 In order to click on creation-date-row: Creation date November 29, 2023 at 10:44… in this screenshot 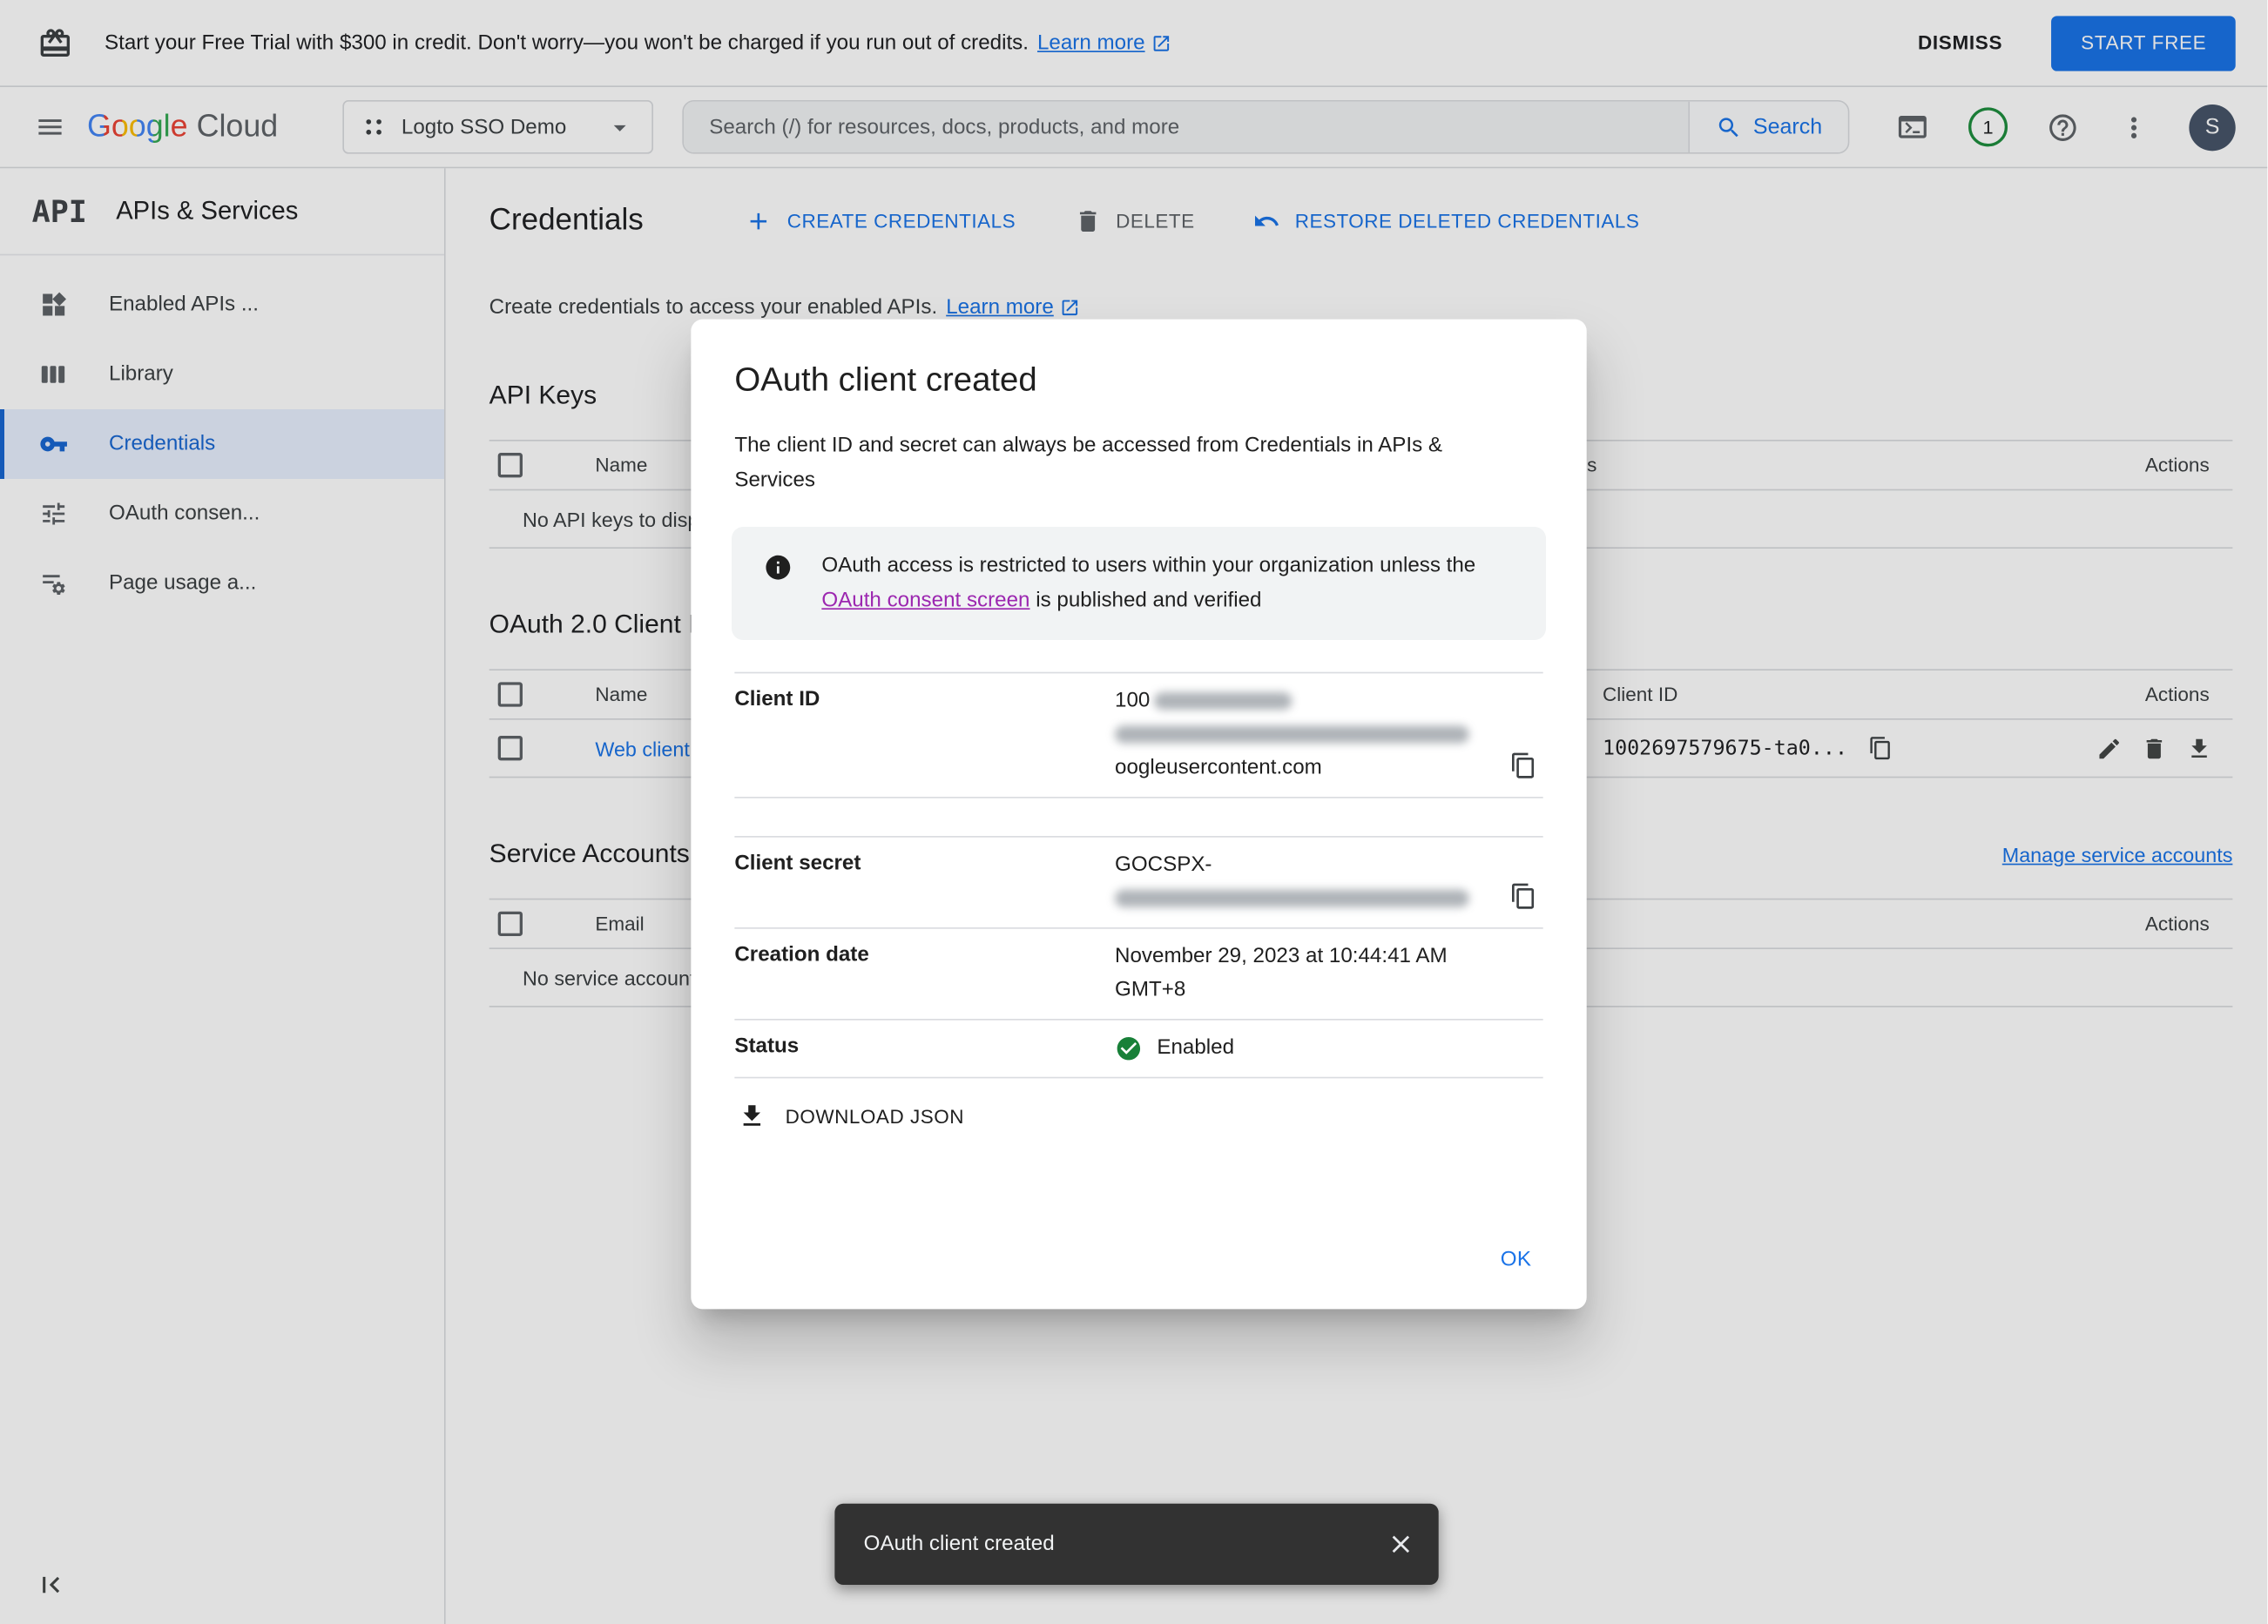, I will do `click(1138, 973)`.